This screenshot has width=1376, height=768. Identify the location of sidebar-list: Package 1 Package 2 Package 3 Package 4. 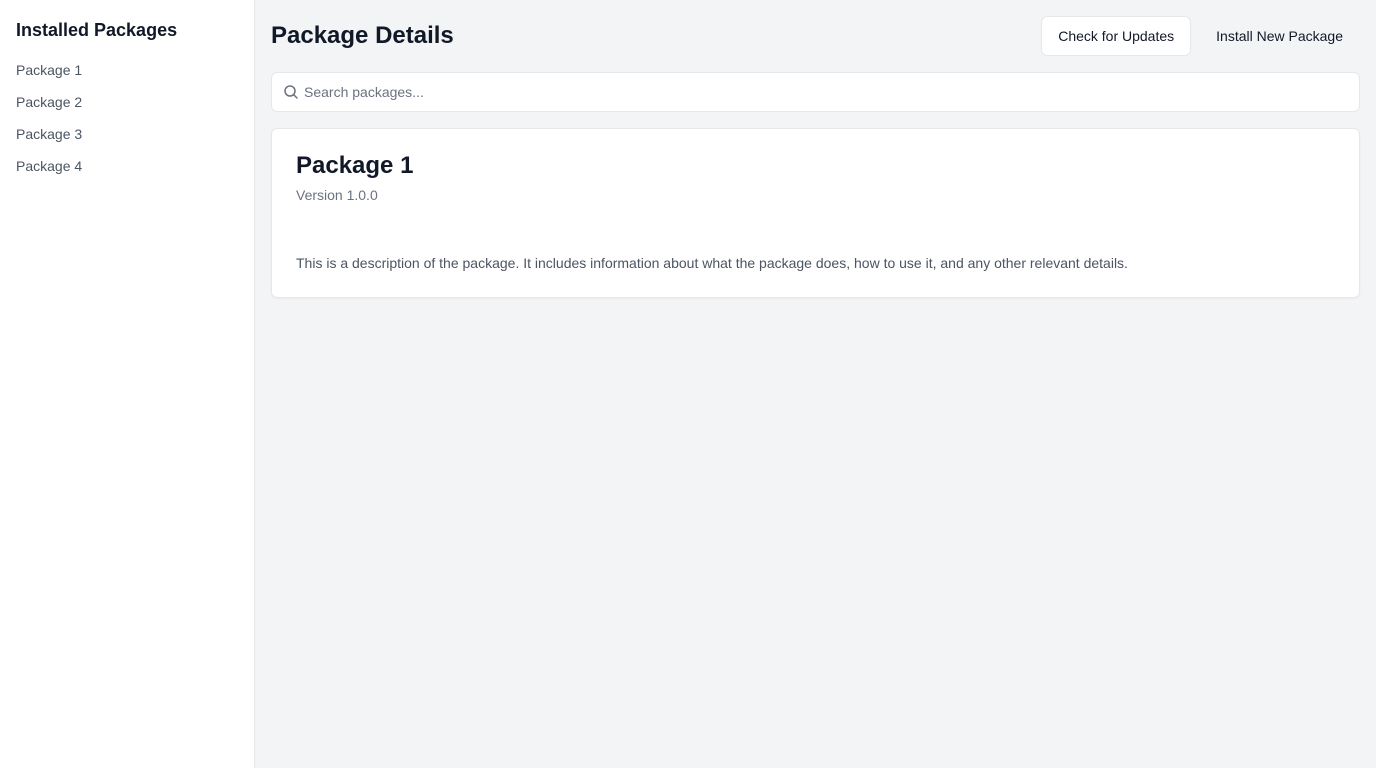
(127, 124).